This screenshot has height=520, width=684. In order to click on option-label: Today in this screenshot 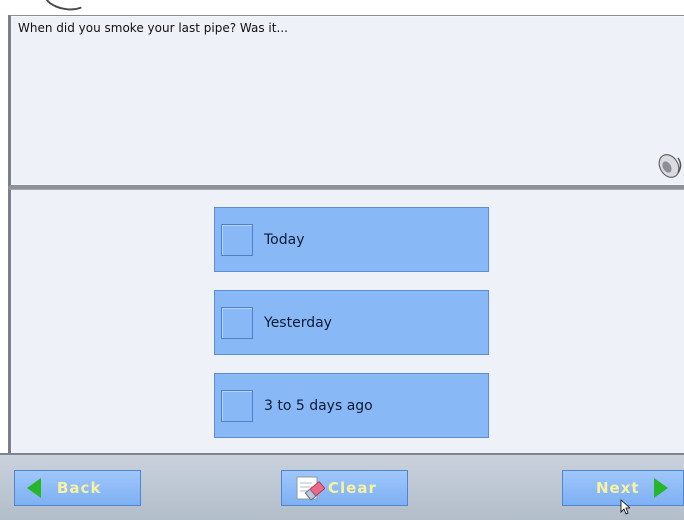, I will do `click(284, 239)`.